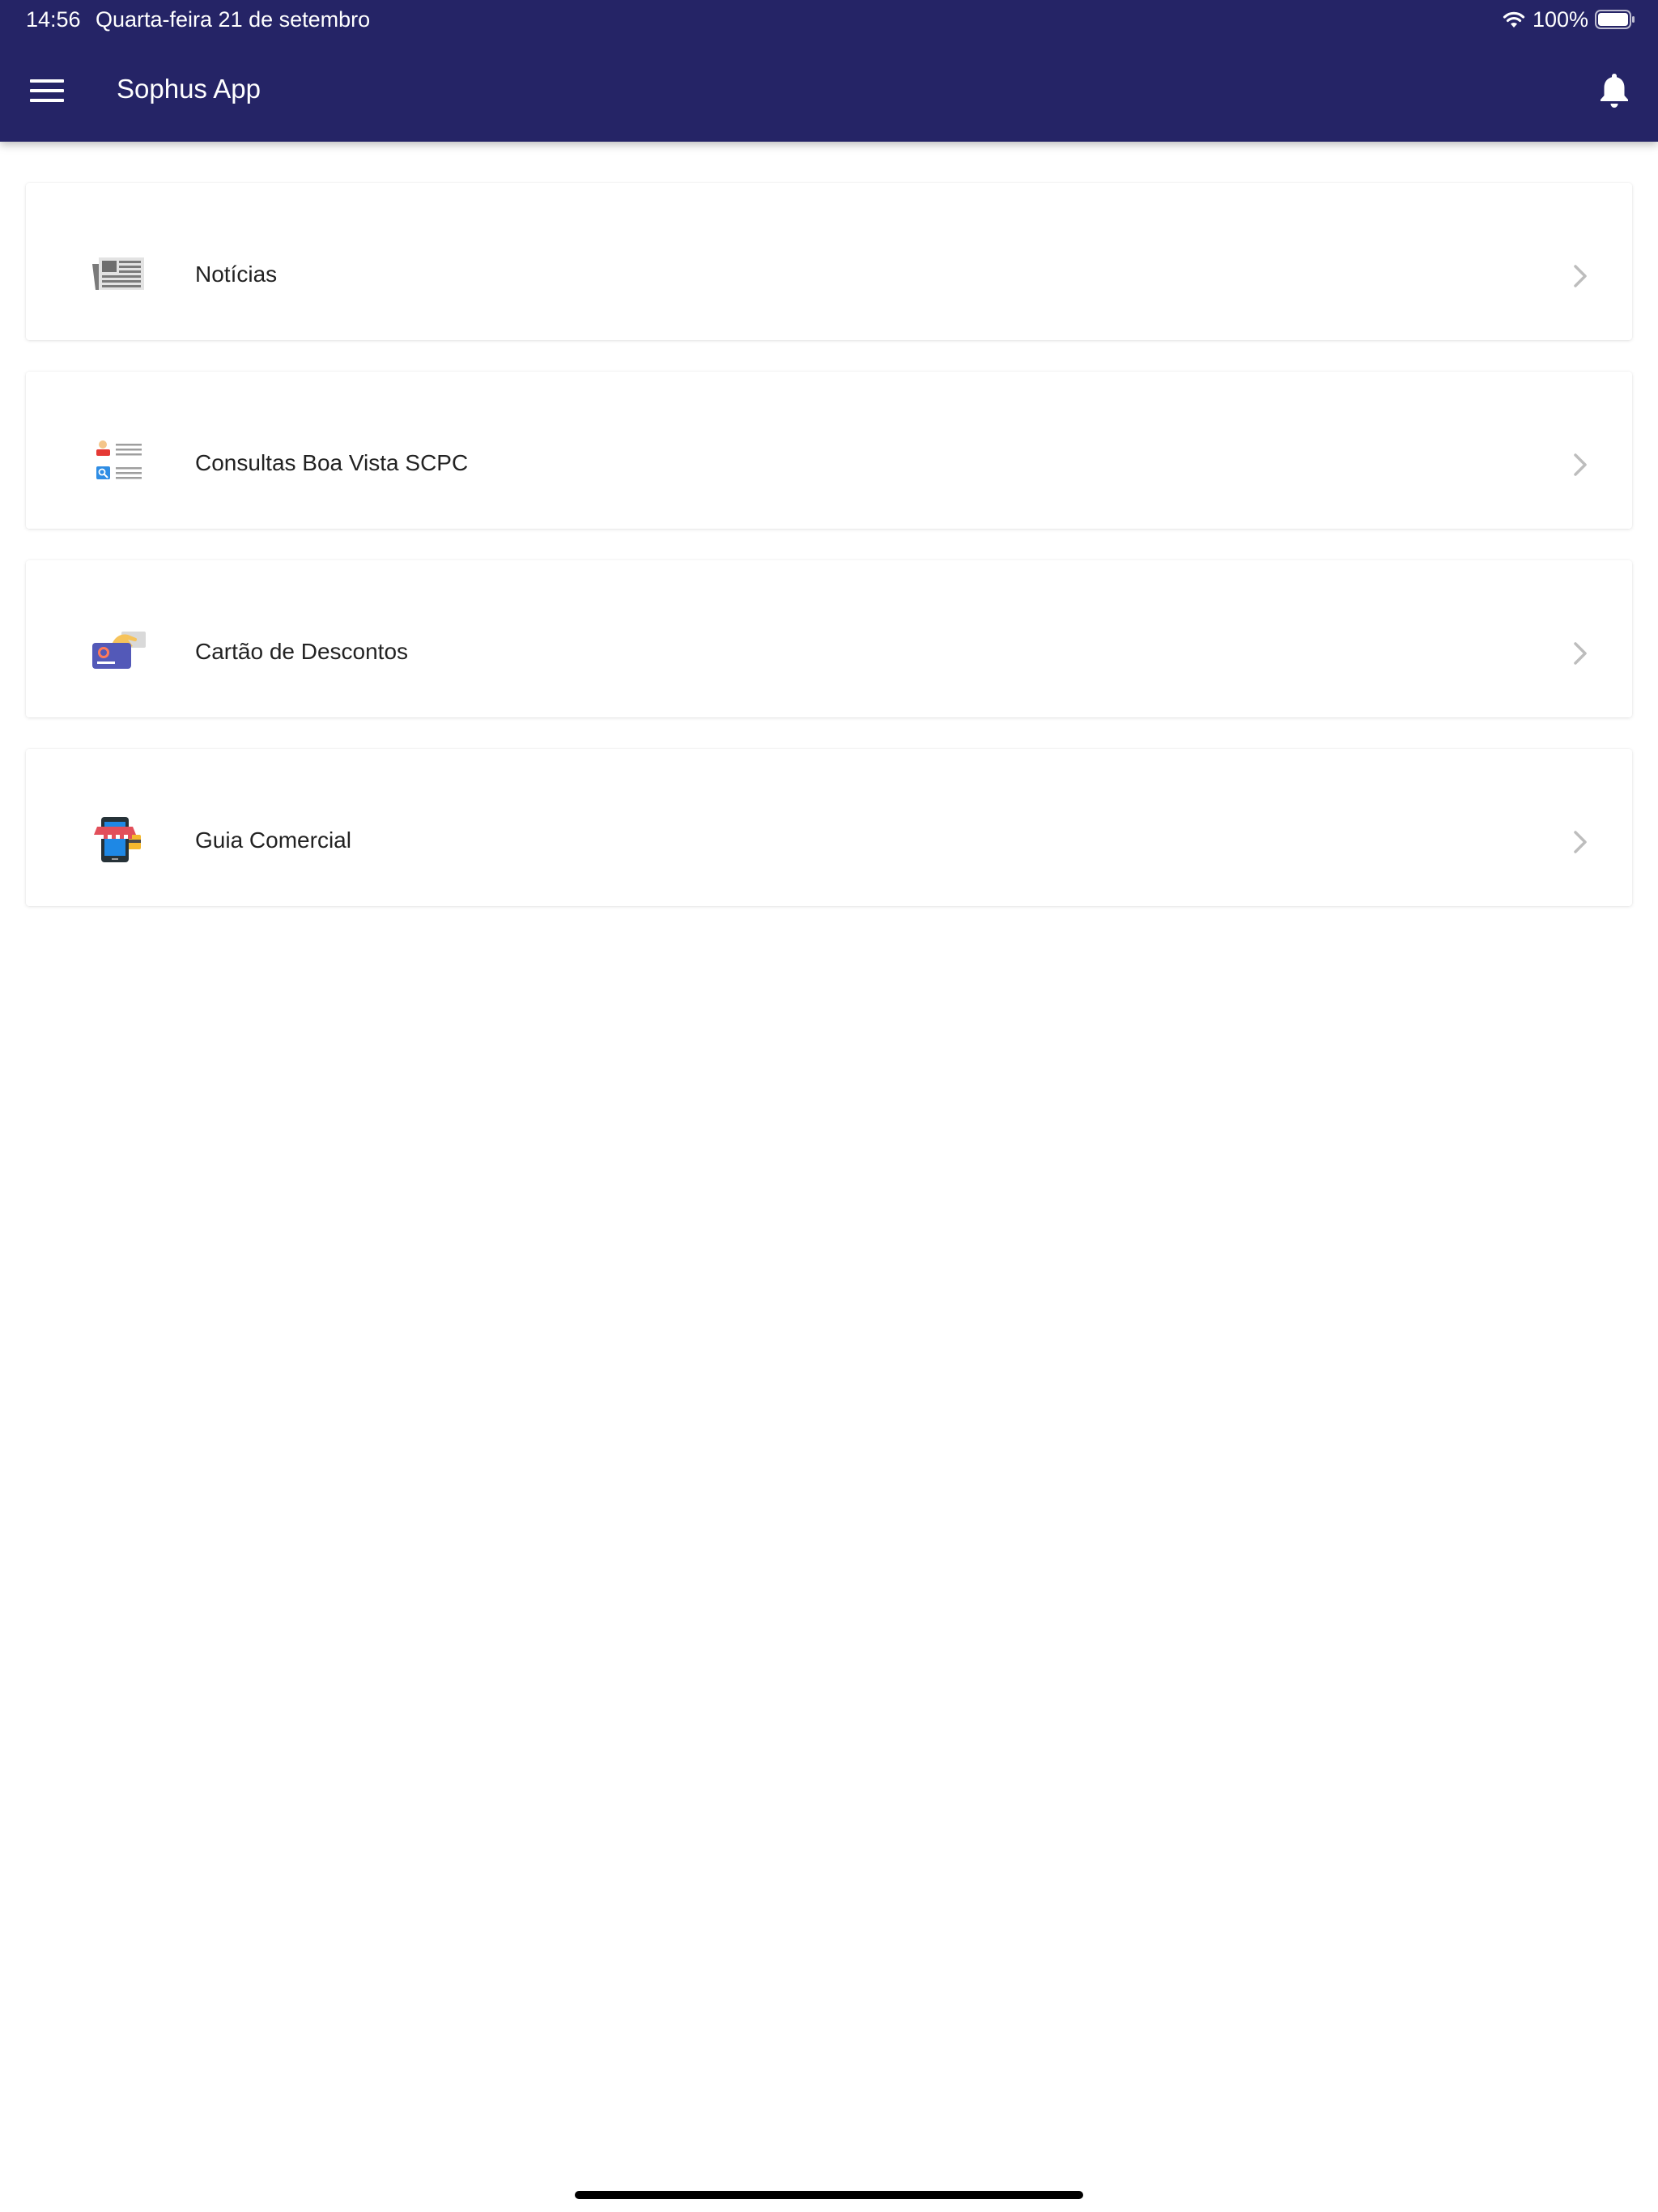 This screenshot has width=1658, height=2212. I want to click on menu-item-label: Guia Comercial, so click(273, 840).